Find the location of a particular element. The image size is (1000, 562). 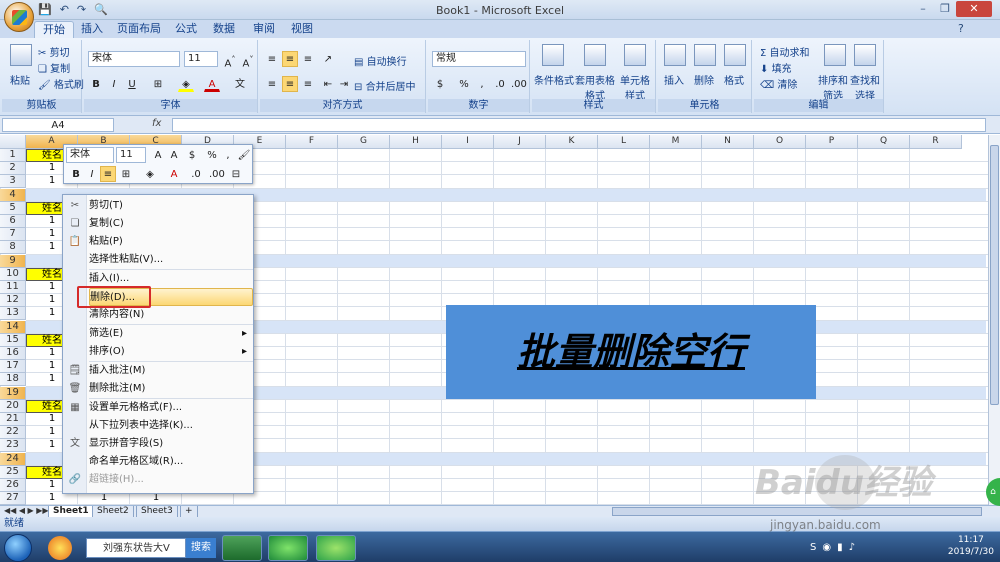

sort-filter-icon is located at coordinates (835, 55).